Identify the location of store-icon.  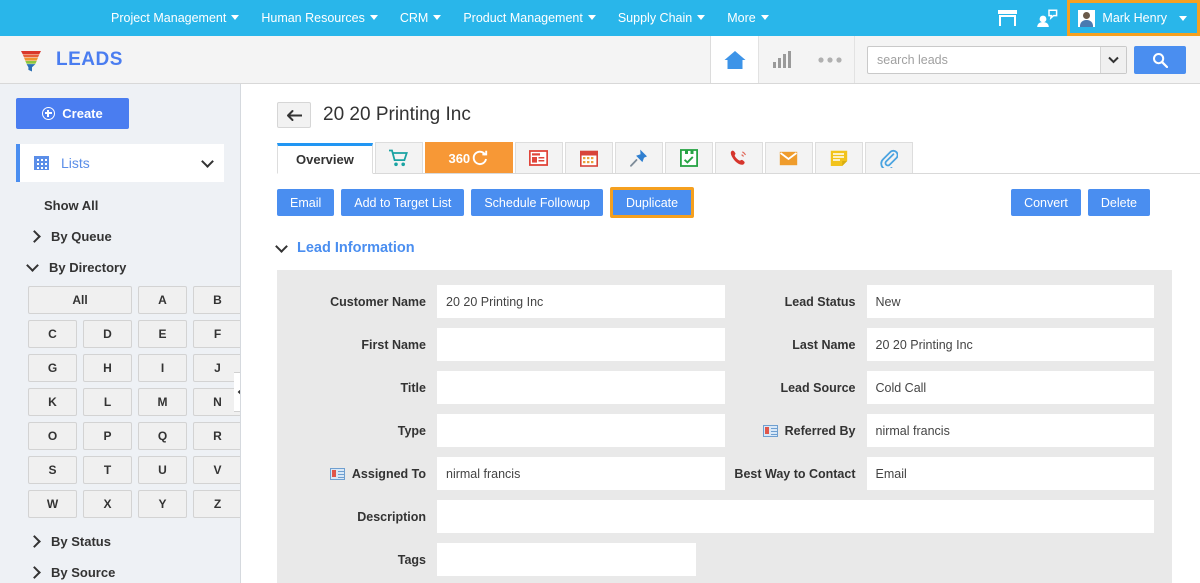
(1007, 18).